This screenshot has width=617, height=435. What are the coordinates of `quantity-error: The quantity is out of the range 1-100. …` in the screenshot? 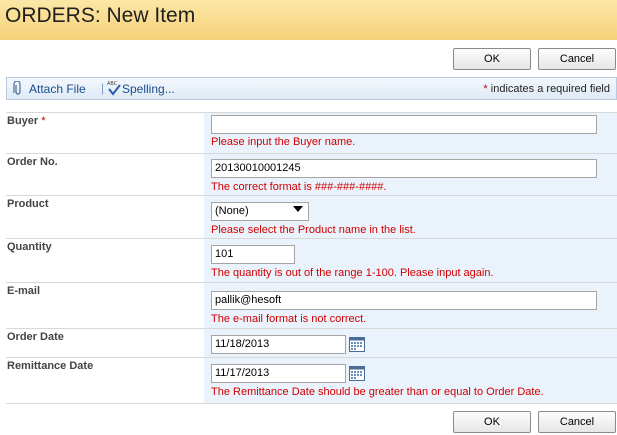 It's located at (352, 273).